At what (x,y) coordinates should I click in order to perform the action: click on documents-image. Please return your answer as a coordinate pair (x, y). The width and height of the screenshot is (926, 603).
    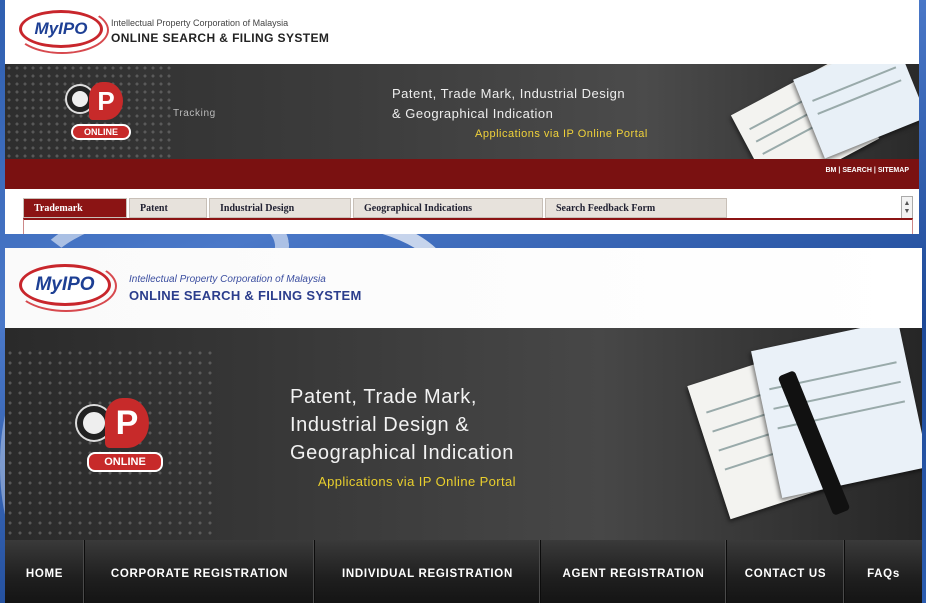
    Looking at the image, I should click on (836, 413).